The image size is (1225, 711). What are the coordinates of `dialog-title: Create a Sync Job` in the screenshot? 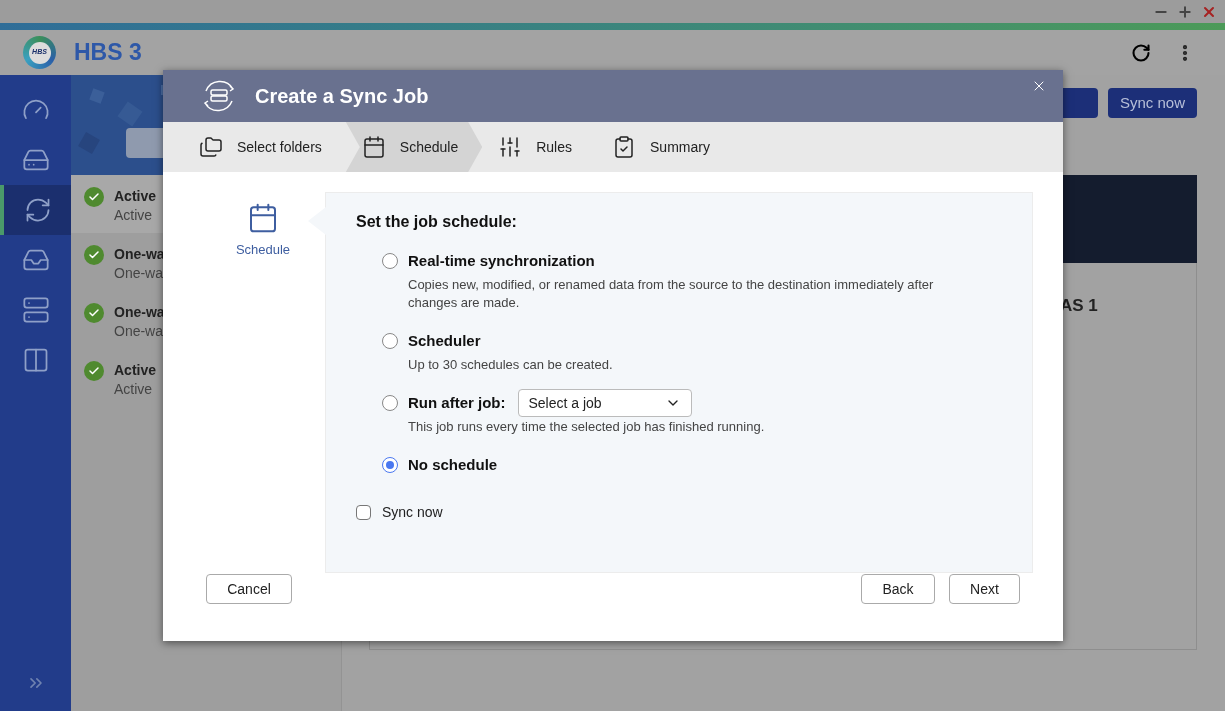 It's located at (342, 96).